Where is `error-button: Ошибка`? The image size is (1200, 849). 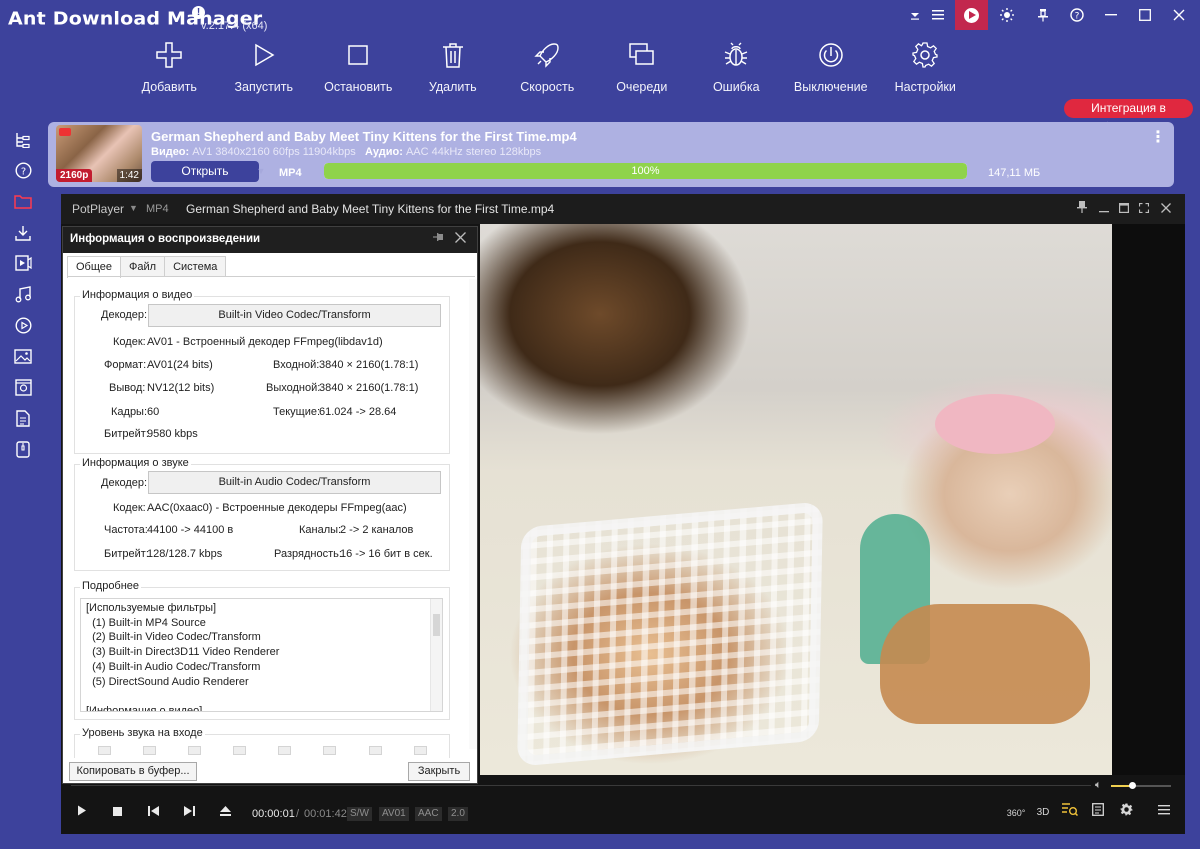
error-button: Ошибка is located at coordinates (736, 69).